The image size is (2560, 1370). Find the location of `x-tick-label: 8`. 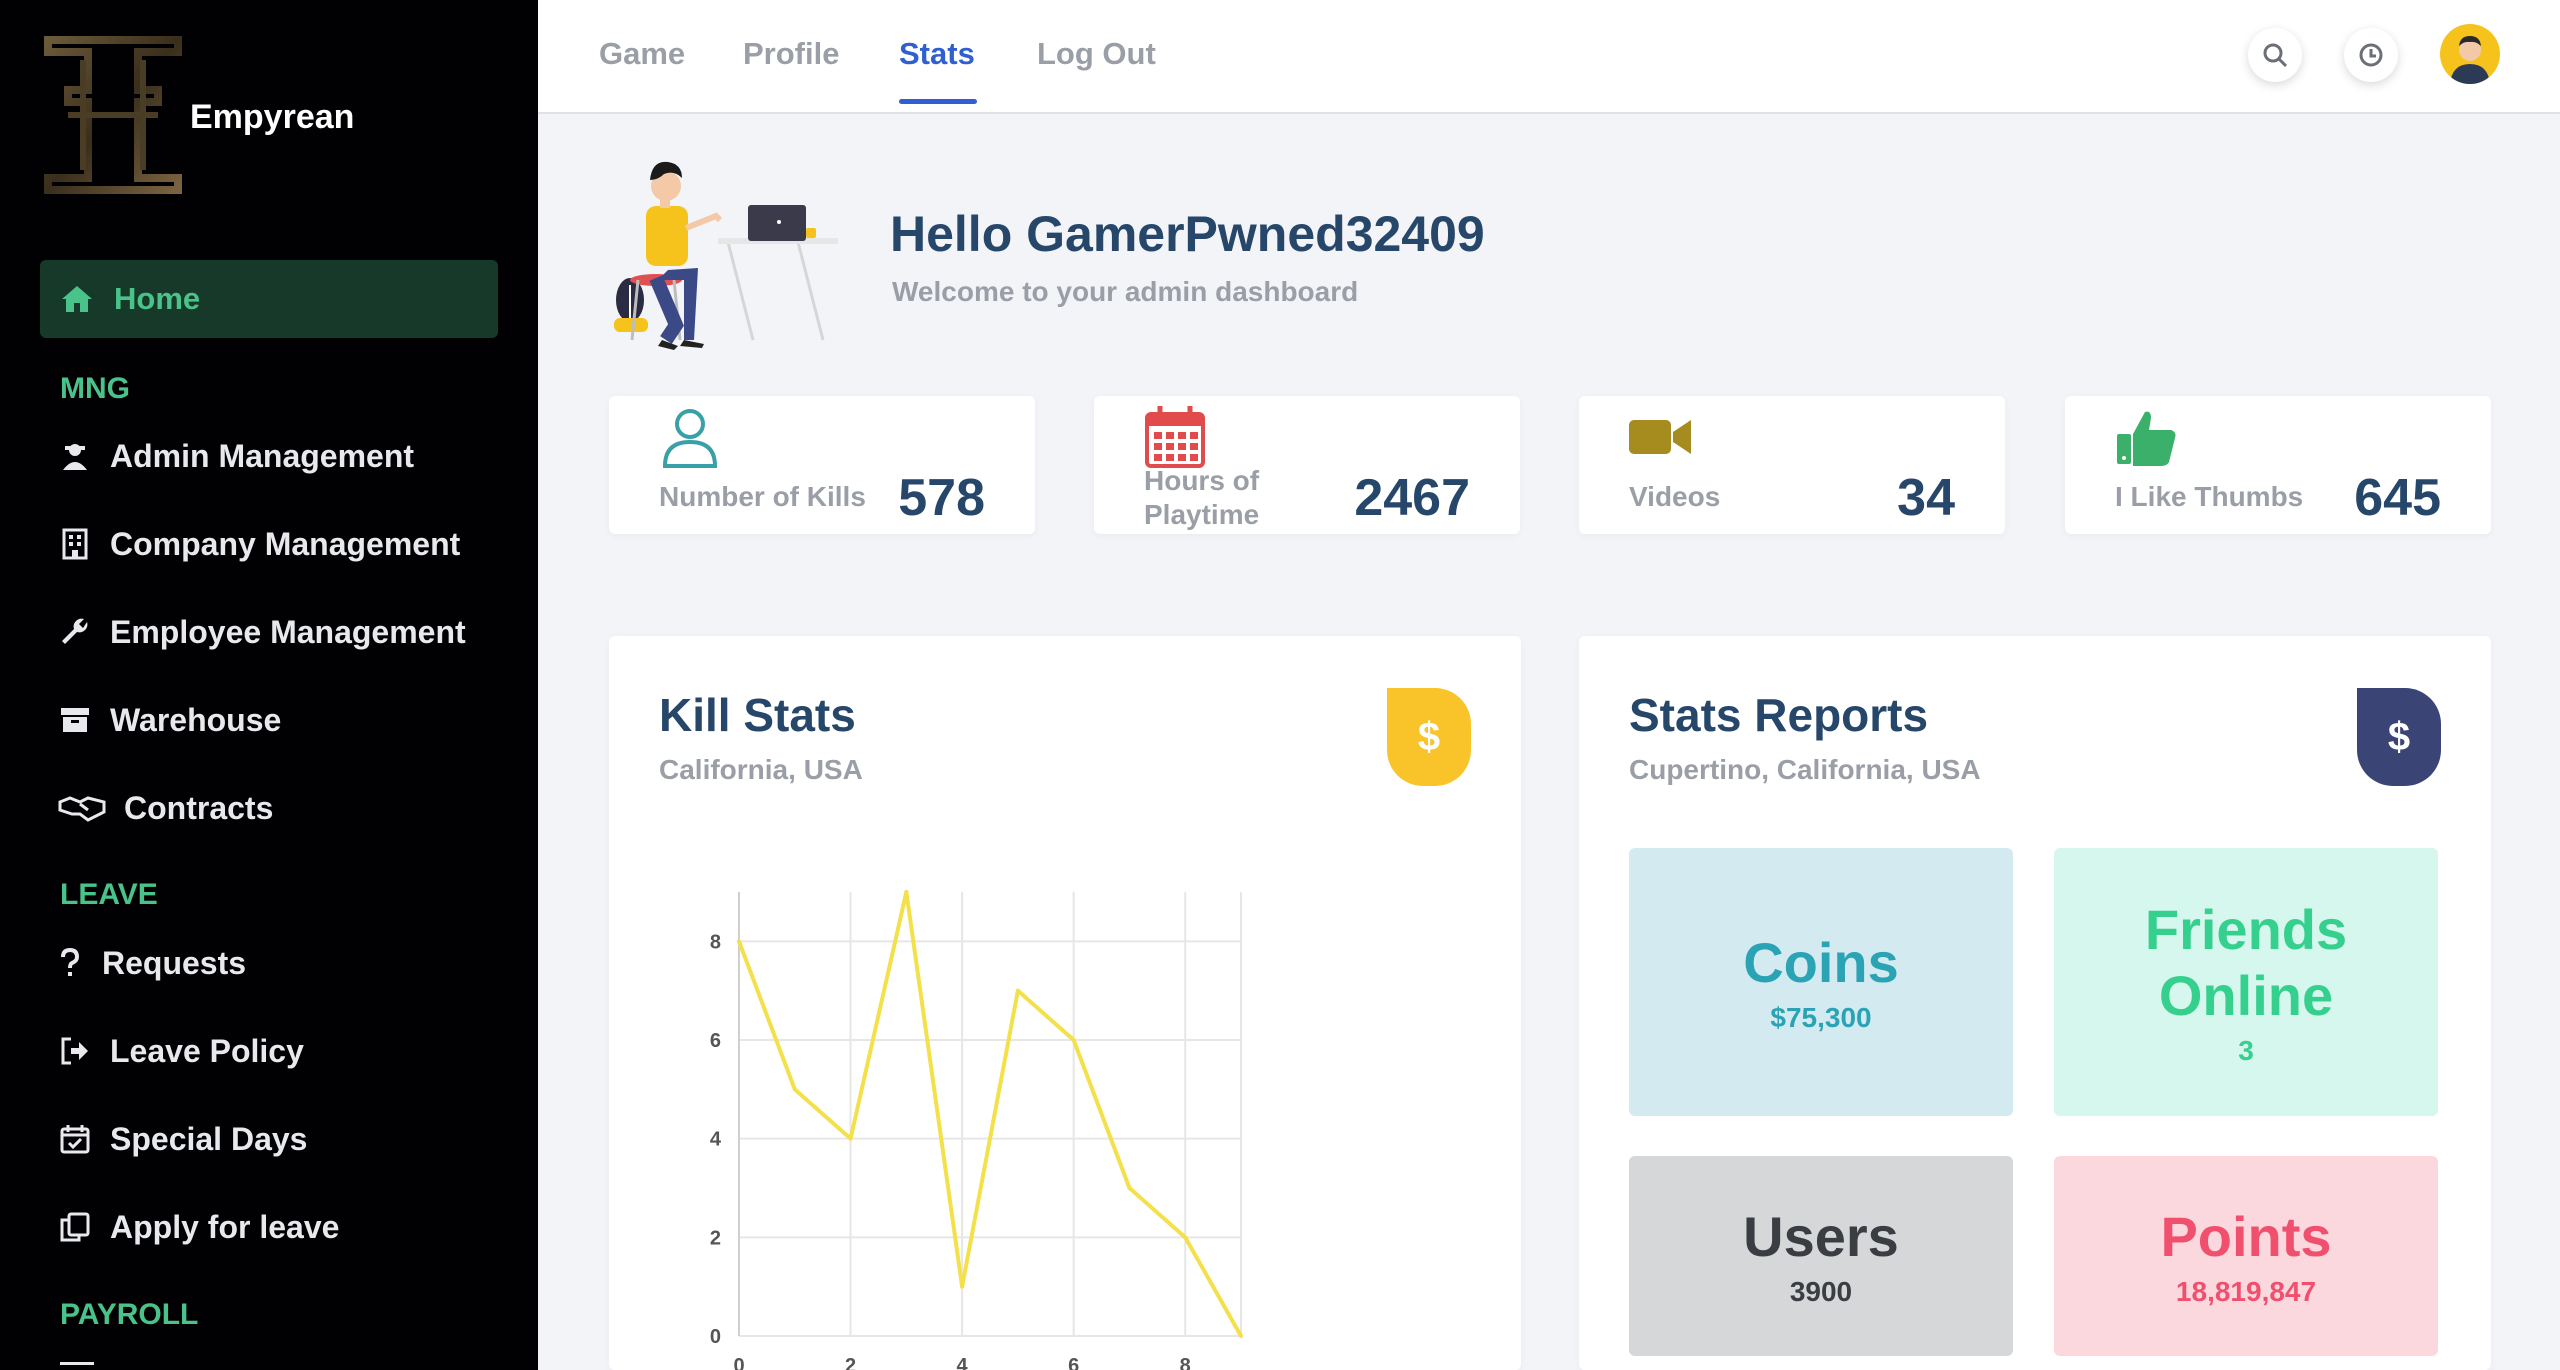

x-tick-label: 8 is located at coordinates (1185, 1362).